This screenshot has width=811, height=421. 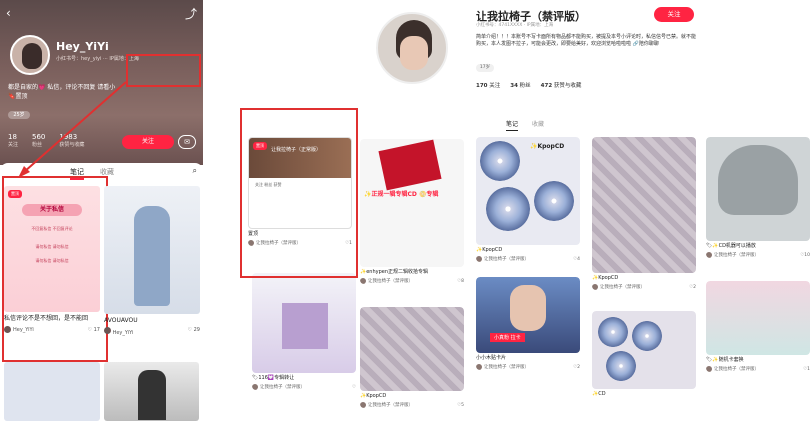 I want to click on note-likes: 1, so click(x=808, y=369).